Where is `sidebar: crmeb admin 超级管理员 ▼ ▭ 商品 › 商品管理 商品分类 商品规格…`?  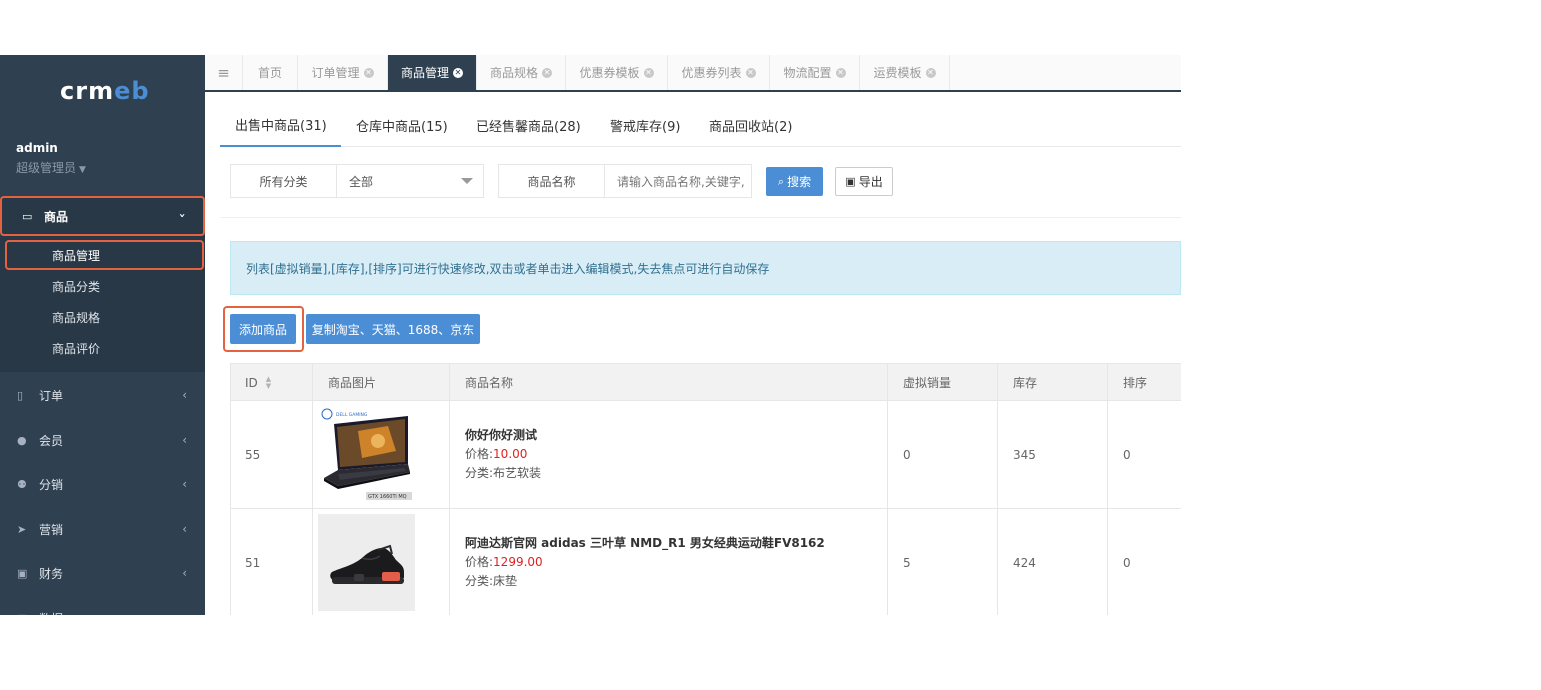 sidebar: crmeb admin 超级管理员 ▼ ▭ 商品 › 商品管理 商品分类 商品规格… is located at coordinates (102, 335).